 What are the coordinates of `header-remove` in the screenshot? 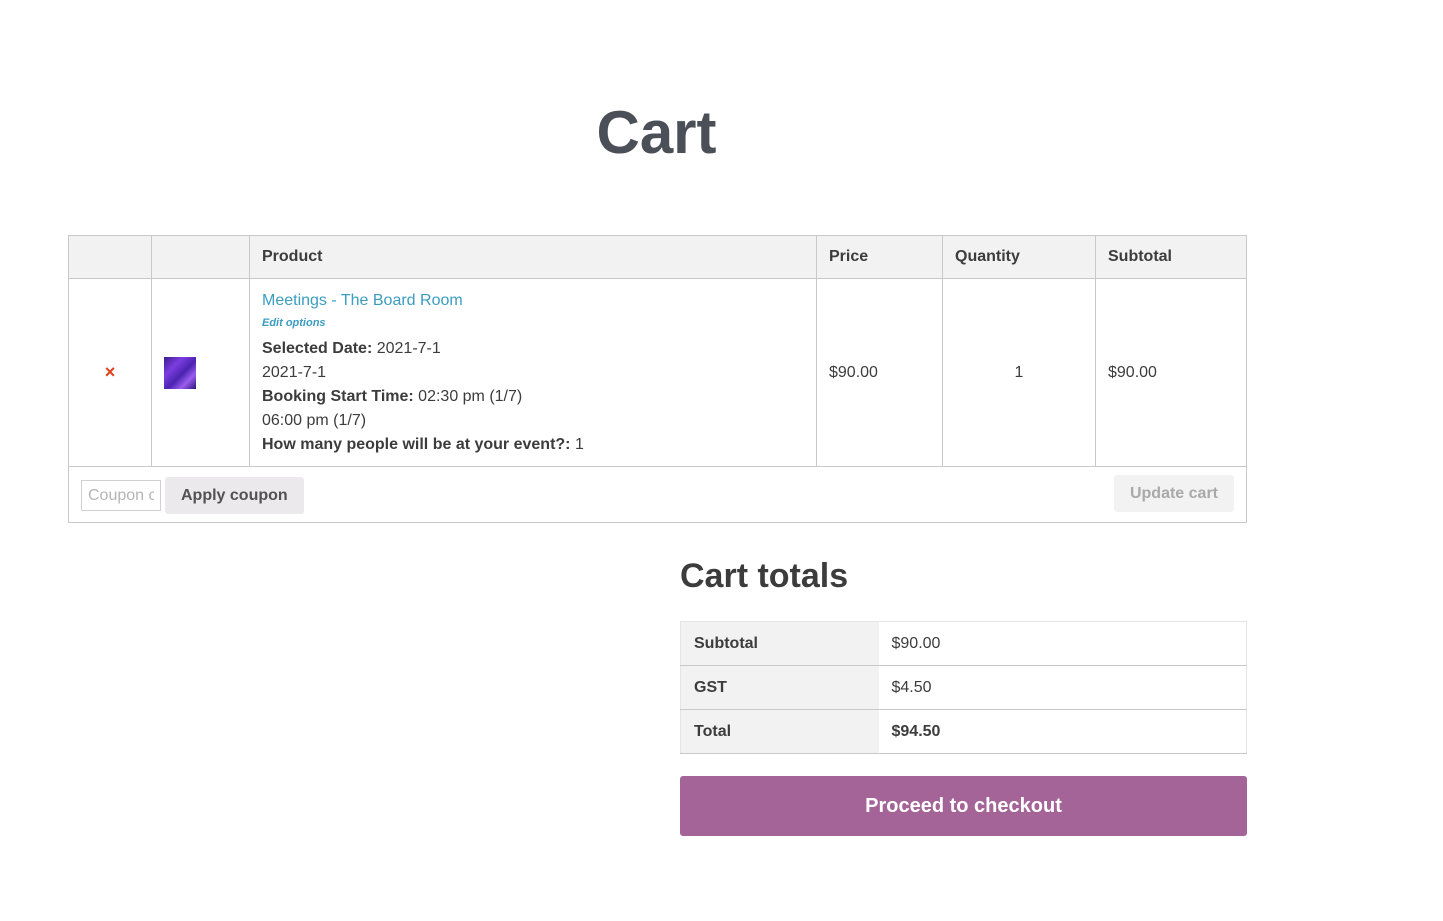 It's located at (110, 257).